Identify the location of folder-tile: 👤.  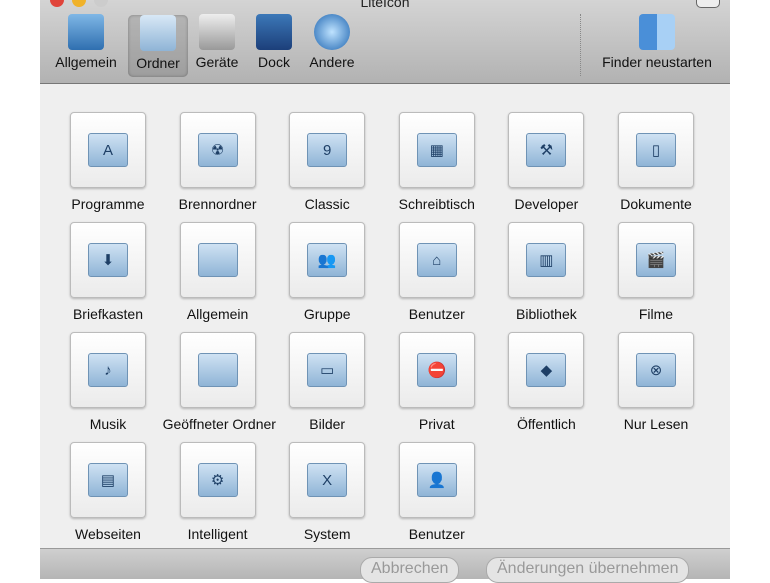
(436, 480).